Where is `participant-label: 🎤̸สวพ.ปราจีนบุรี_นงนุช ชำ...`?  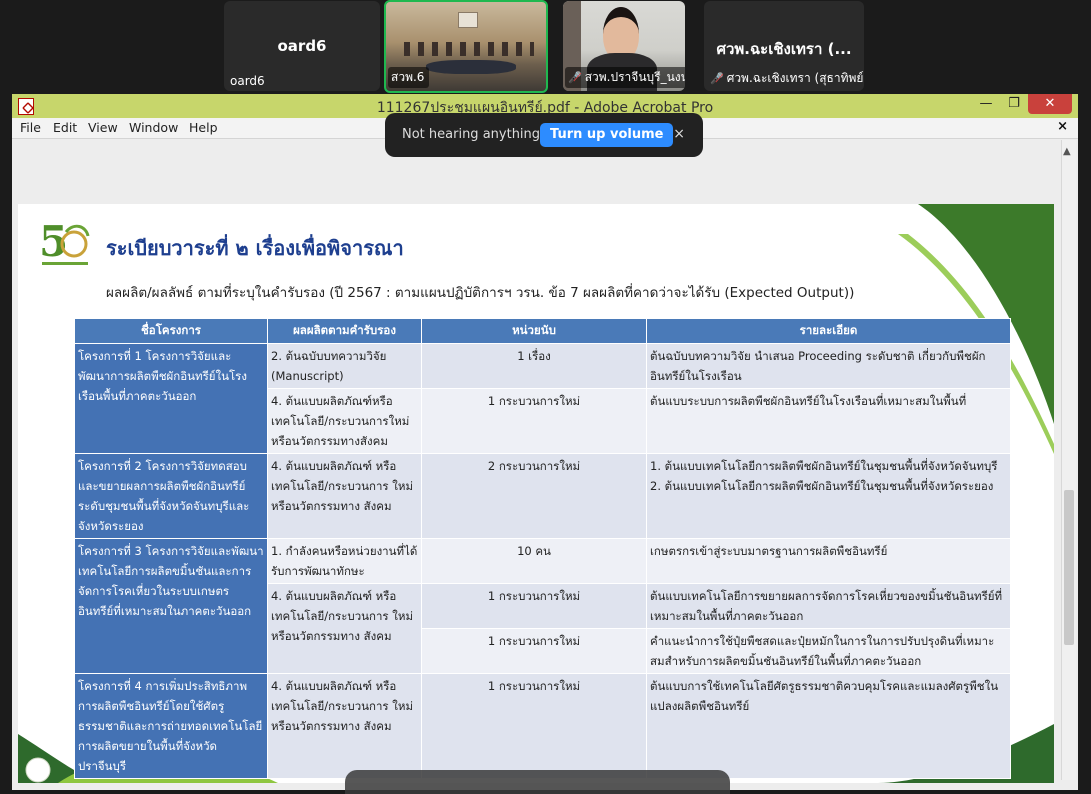 participant-label: 🎤̸สวพ.ปราจีนบุรี_นงนุช ชำ... is located at coordinates (625, 77).